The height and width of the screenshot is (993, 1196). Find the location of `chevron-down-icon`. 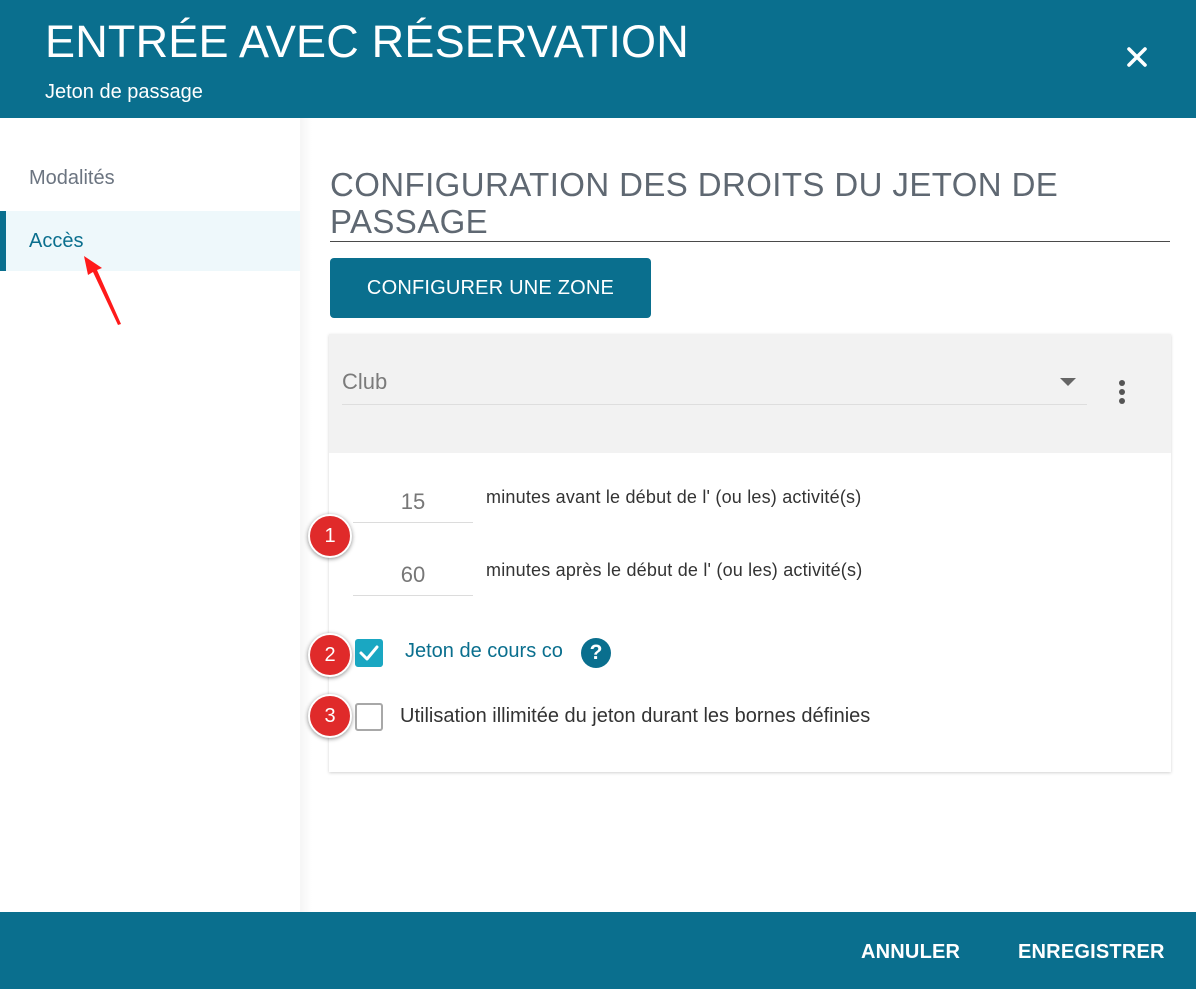

chevron-down-icon is located at coordinates (1068, 382).